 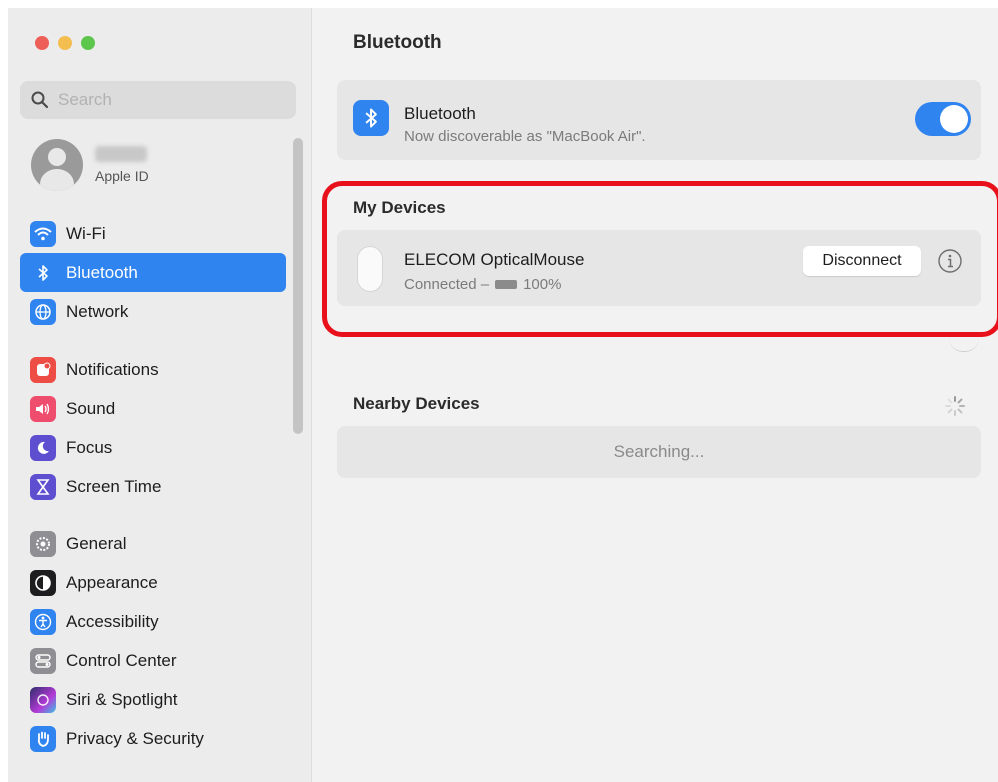 I want to click on bluetooth-card-title: Bluetooth, so click(x=440, y=113).